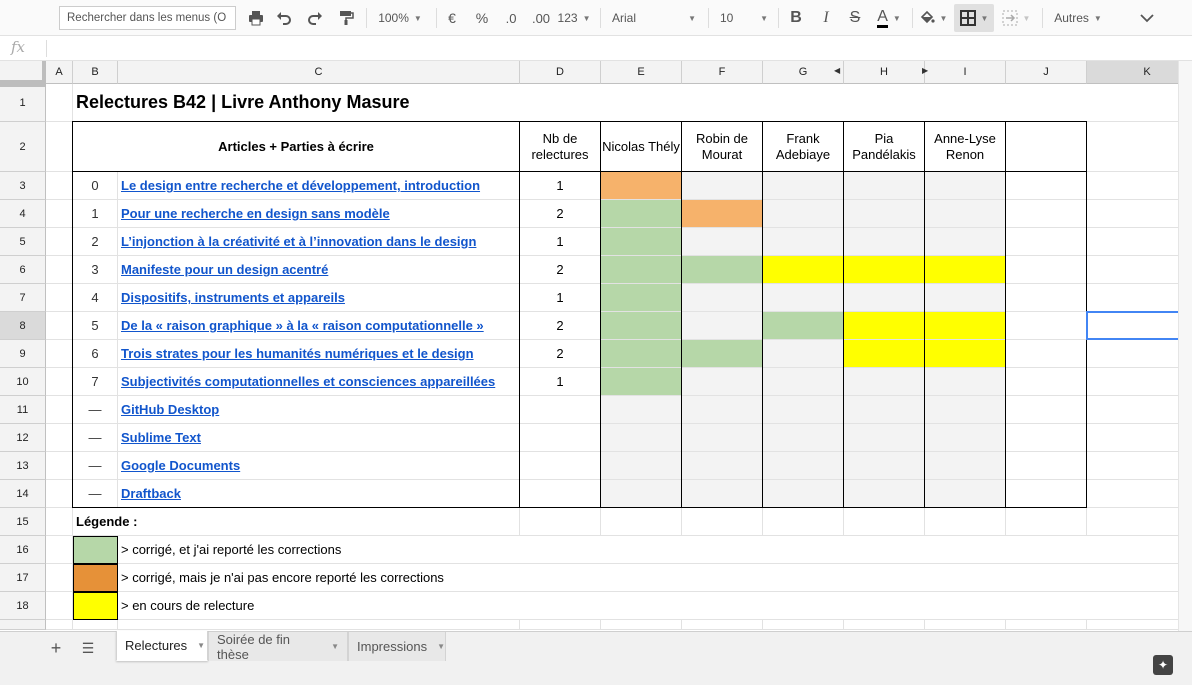  I want to click on bold-button: B, so click(796, 18).